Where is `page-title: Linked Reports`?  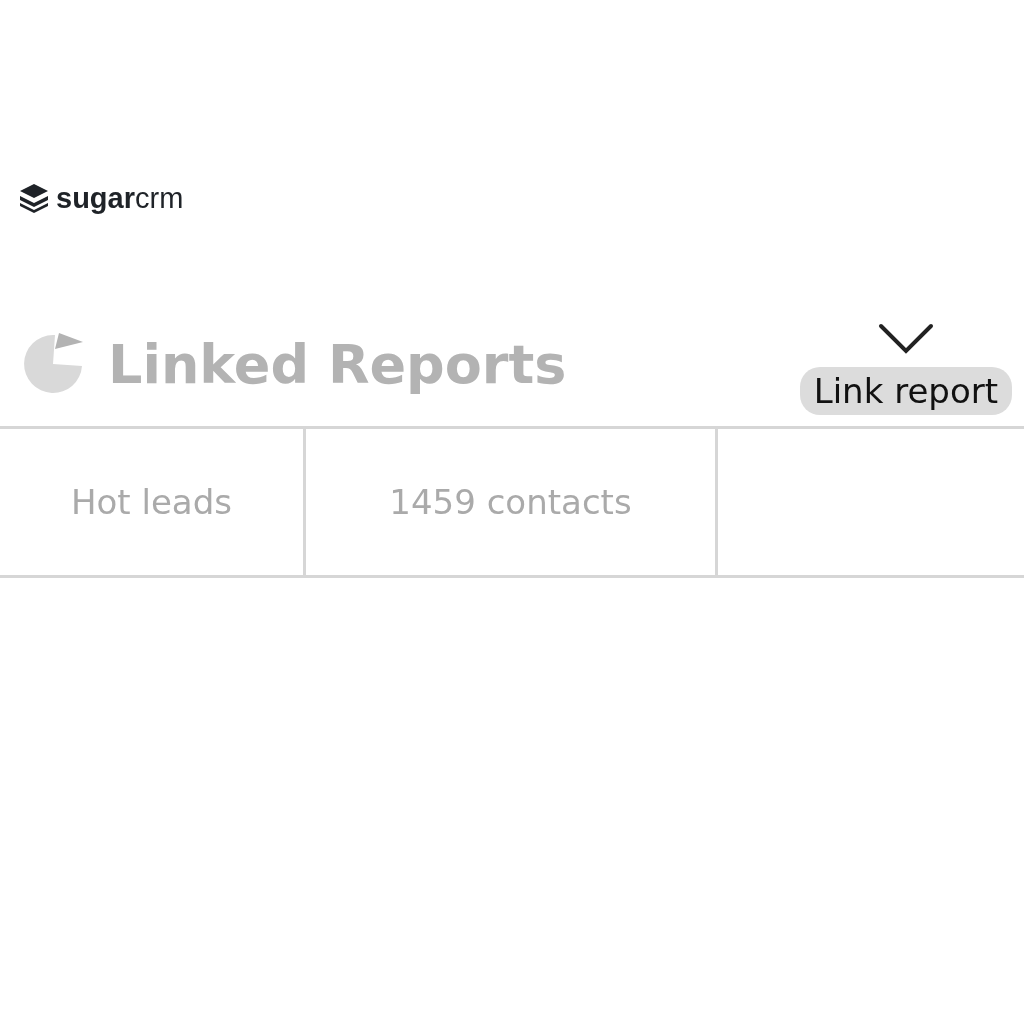 page-title: Linked Reports is located at coordinates (337, 364).